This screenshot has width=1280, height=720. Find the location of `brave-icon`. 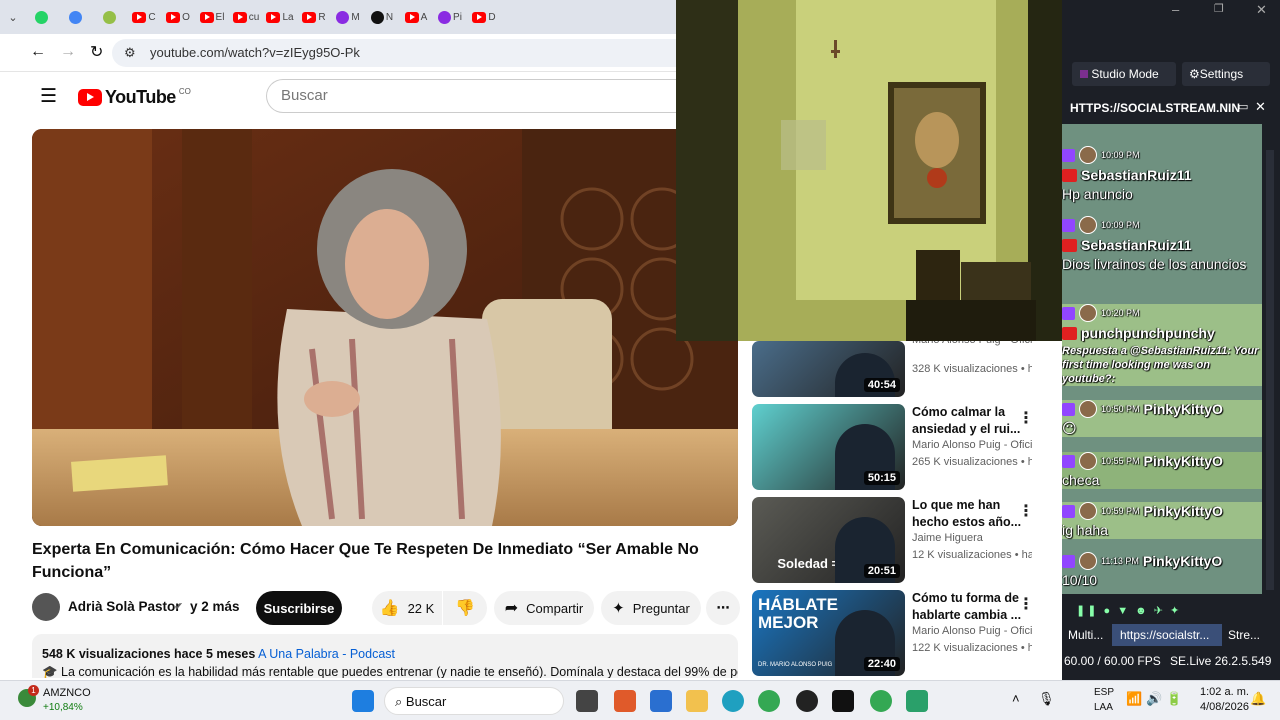

brave-icon is located at coordinates (625, 701).